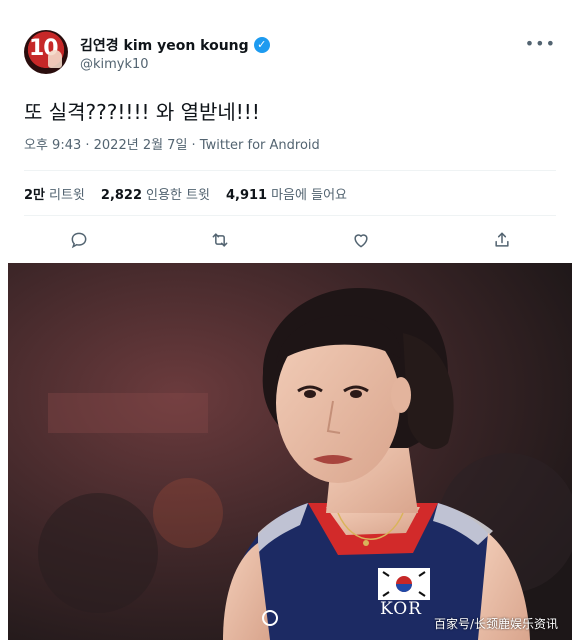 The width and height of the screenshot is (580, 640). Describe the element at coordinates (178, 195) in the screenshot. I see `quote-label: 인용한 트윗` at that location.